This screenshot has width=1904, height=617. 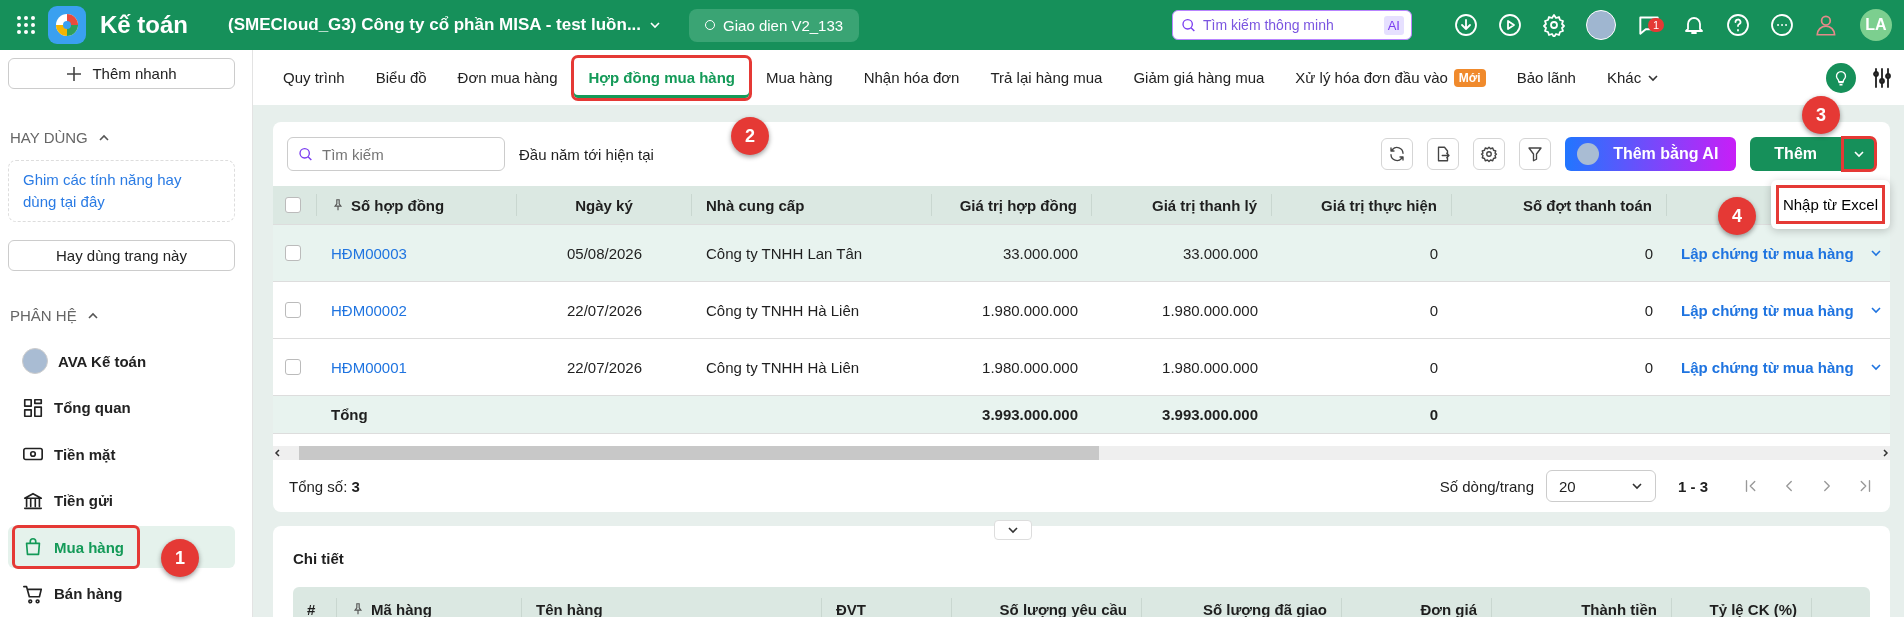 I want to click on column-header: Tỷ lệ CK (%), so click(x=1742, y=607).